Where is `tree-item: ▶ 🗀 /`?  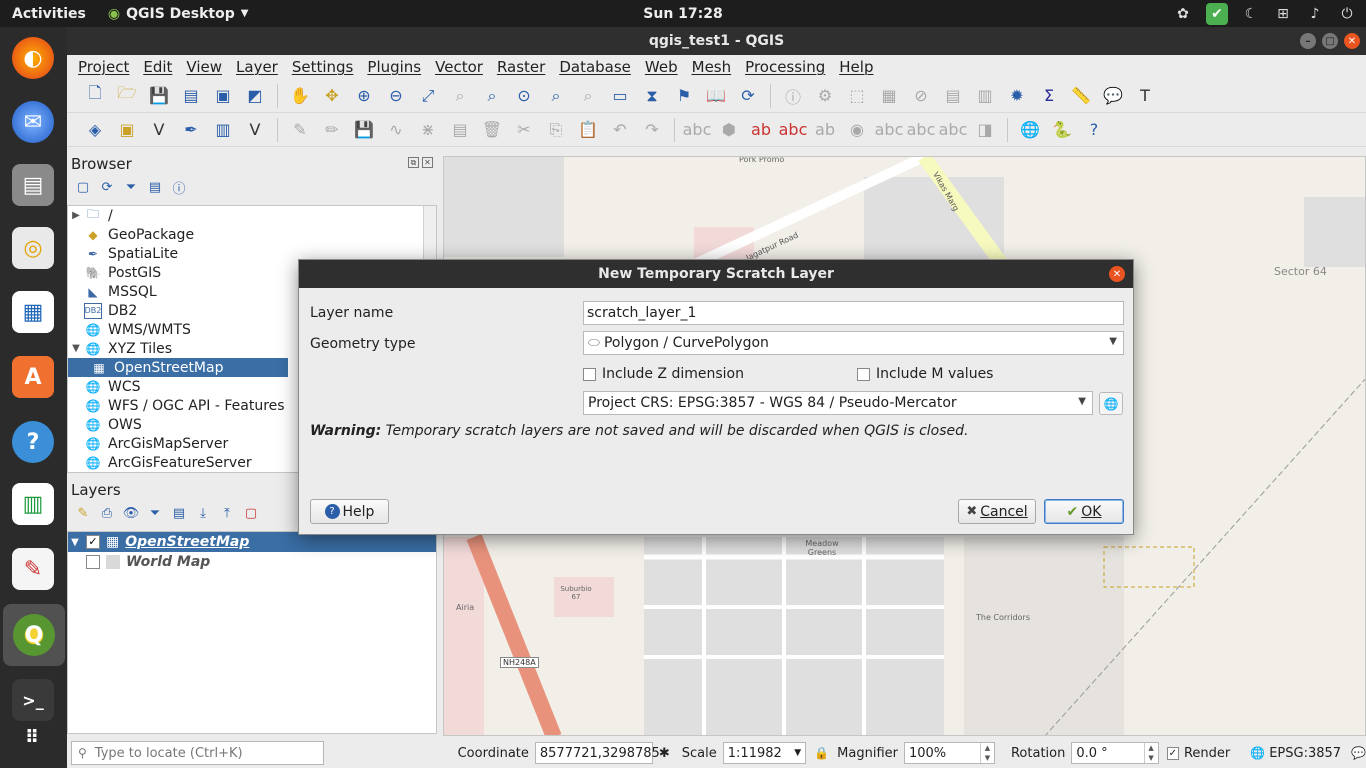 tree-item: ▶ 🗀 / is located at coordinates (252, 215).